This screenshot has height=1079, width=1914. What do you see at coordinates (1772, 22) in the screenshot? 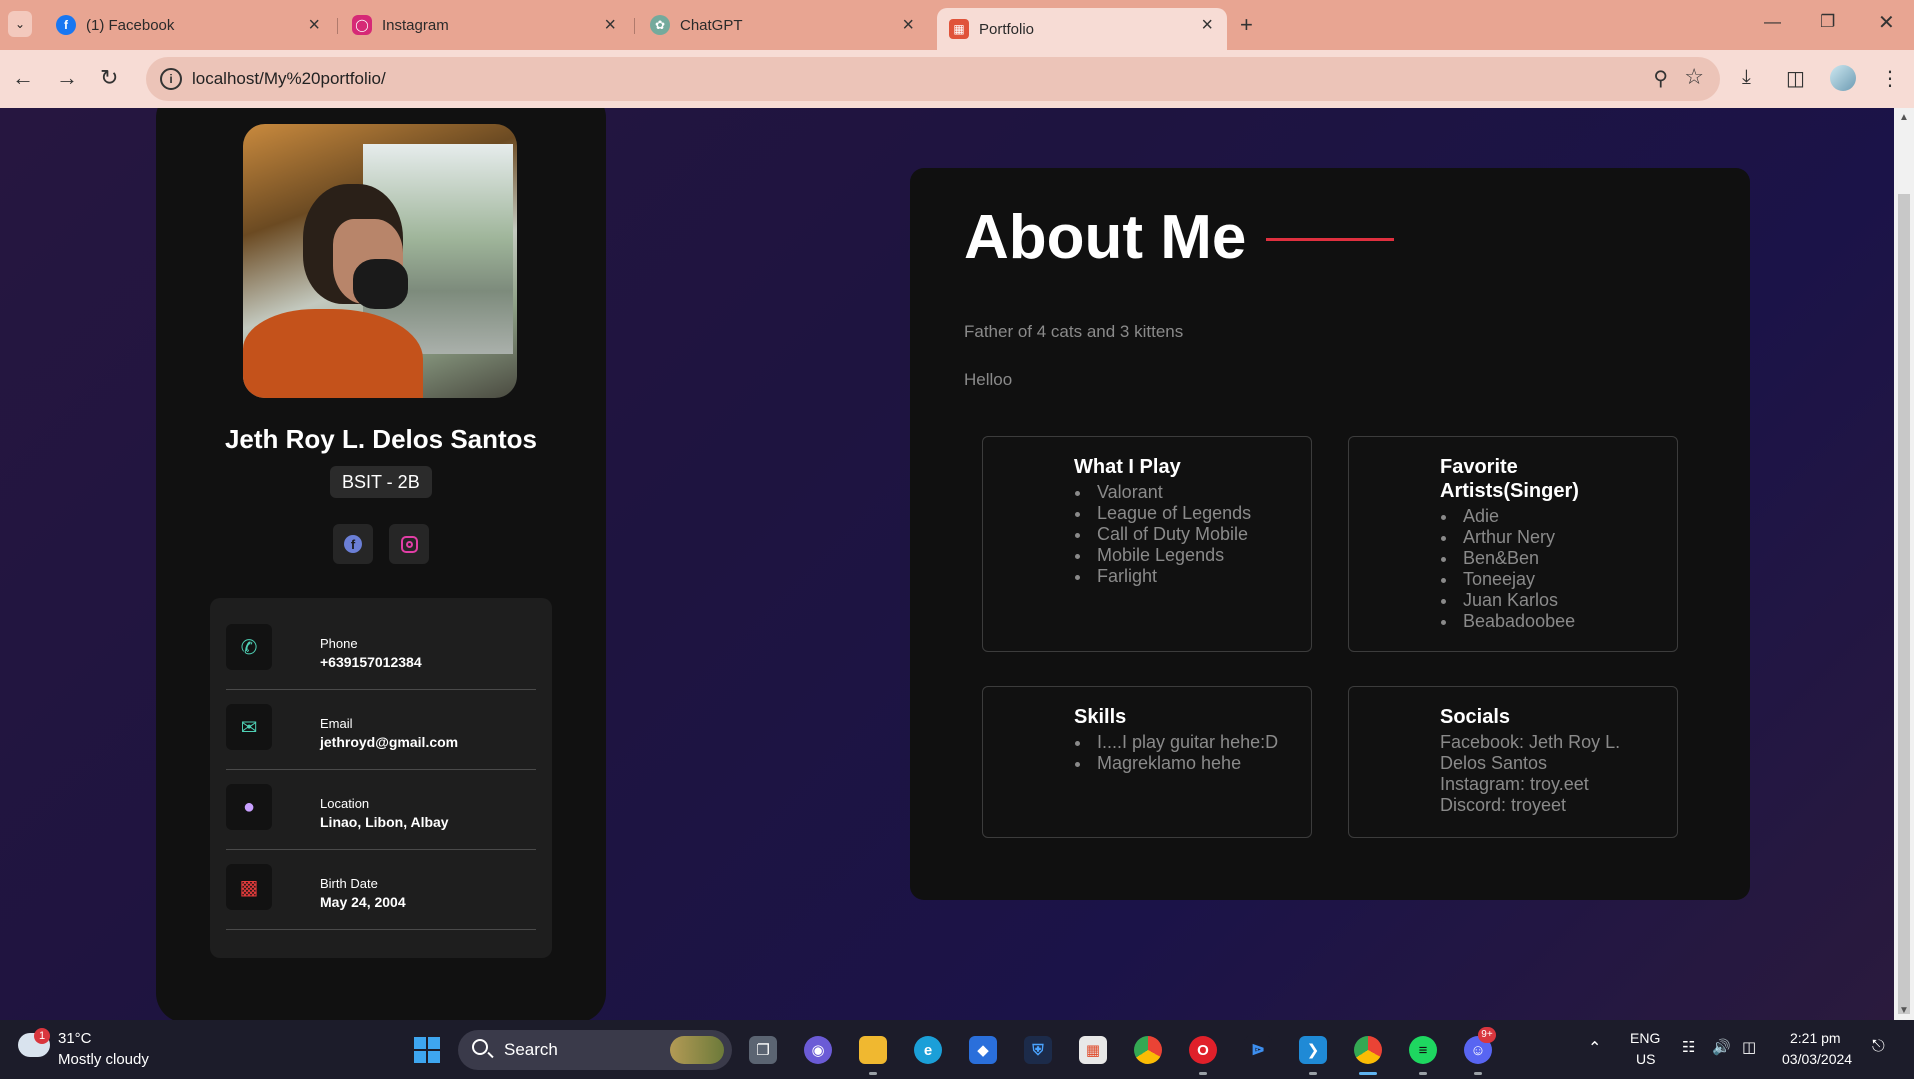
I see `minimize-button: —` at bounding box center [1772, 22].